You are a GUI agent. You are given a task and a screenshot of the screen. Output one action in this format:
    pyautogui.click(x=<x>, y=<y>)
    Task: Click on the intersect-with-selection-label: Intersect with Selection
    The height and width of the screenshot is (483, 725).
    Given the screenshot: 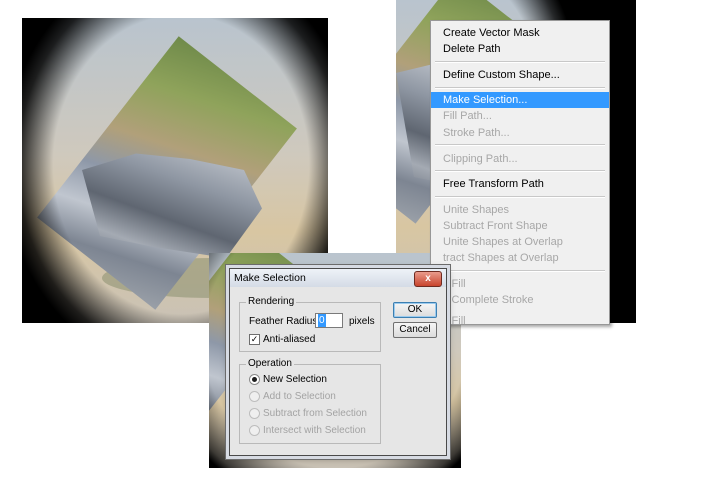 What is the action you would take?
    pyautogui.click(x=314, y=430)
    